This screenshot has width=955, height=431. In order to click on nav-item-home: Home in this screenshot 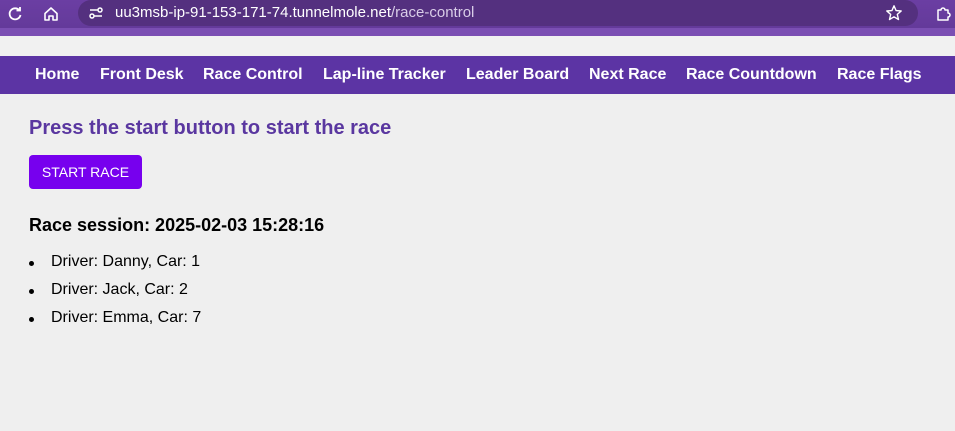, I will do `click(57, 75)`.